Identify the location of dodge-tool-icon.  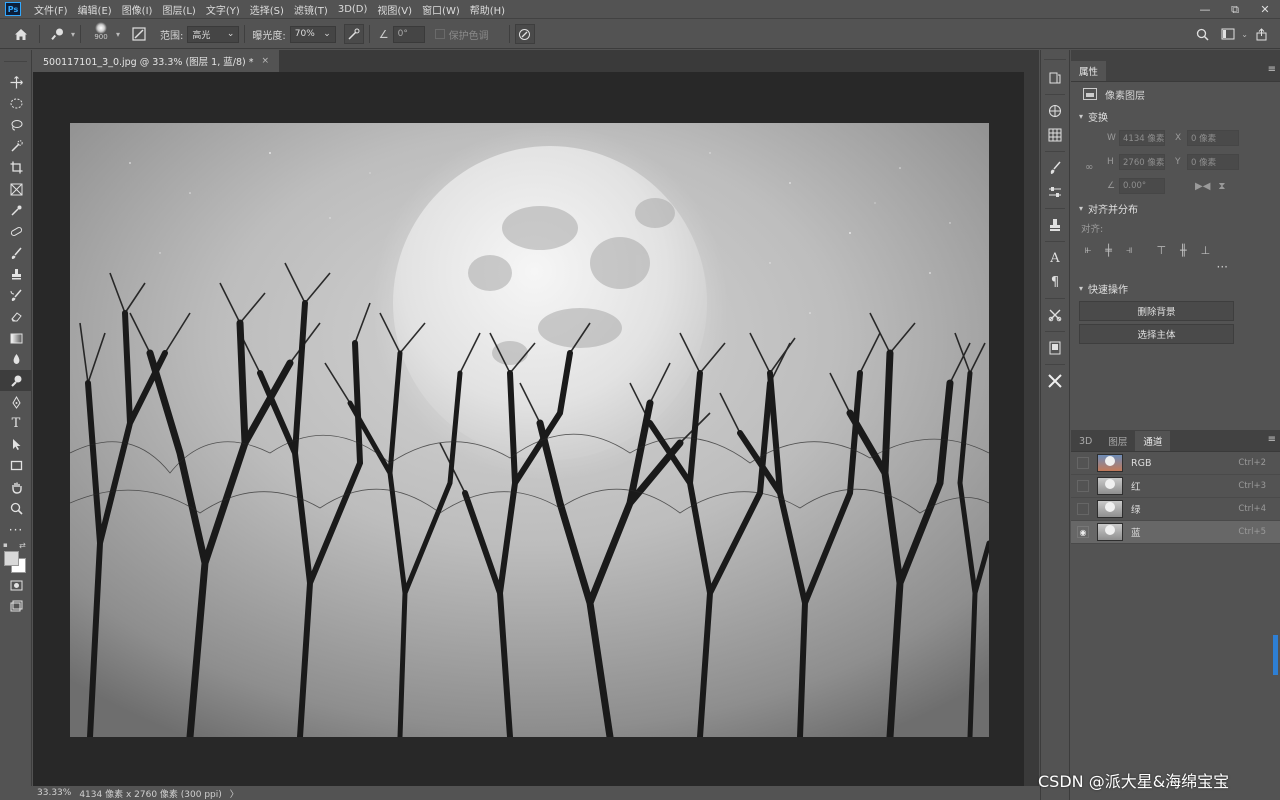
(16, 381).